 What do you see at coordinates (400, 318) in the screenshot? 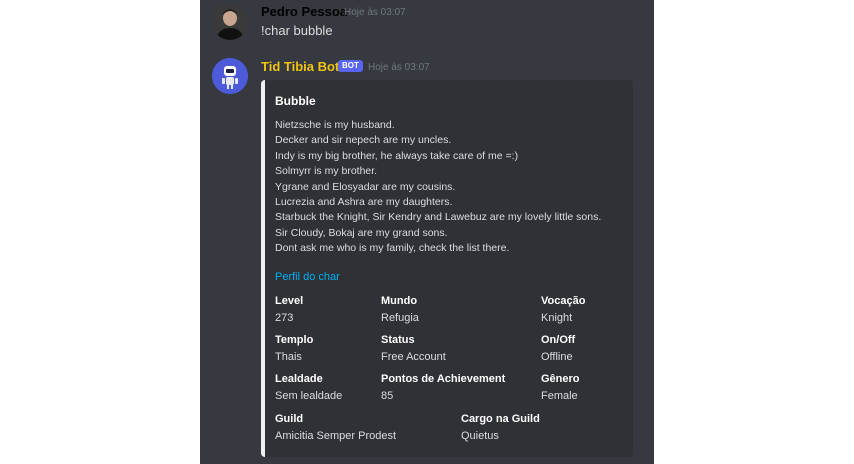
I see `field-value: Refugia` at bounding box center [400, 318].